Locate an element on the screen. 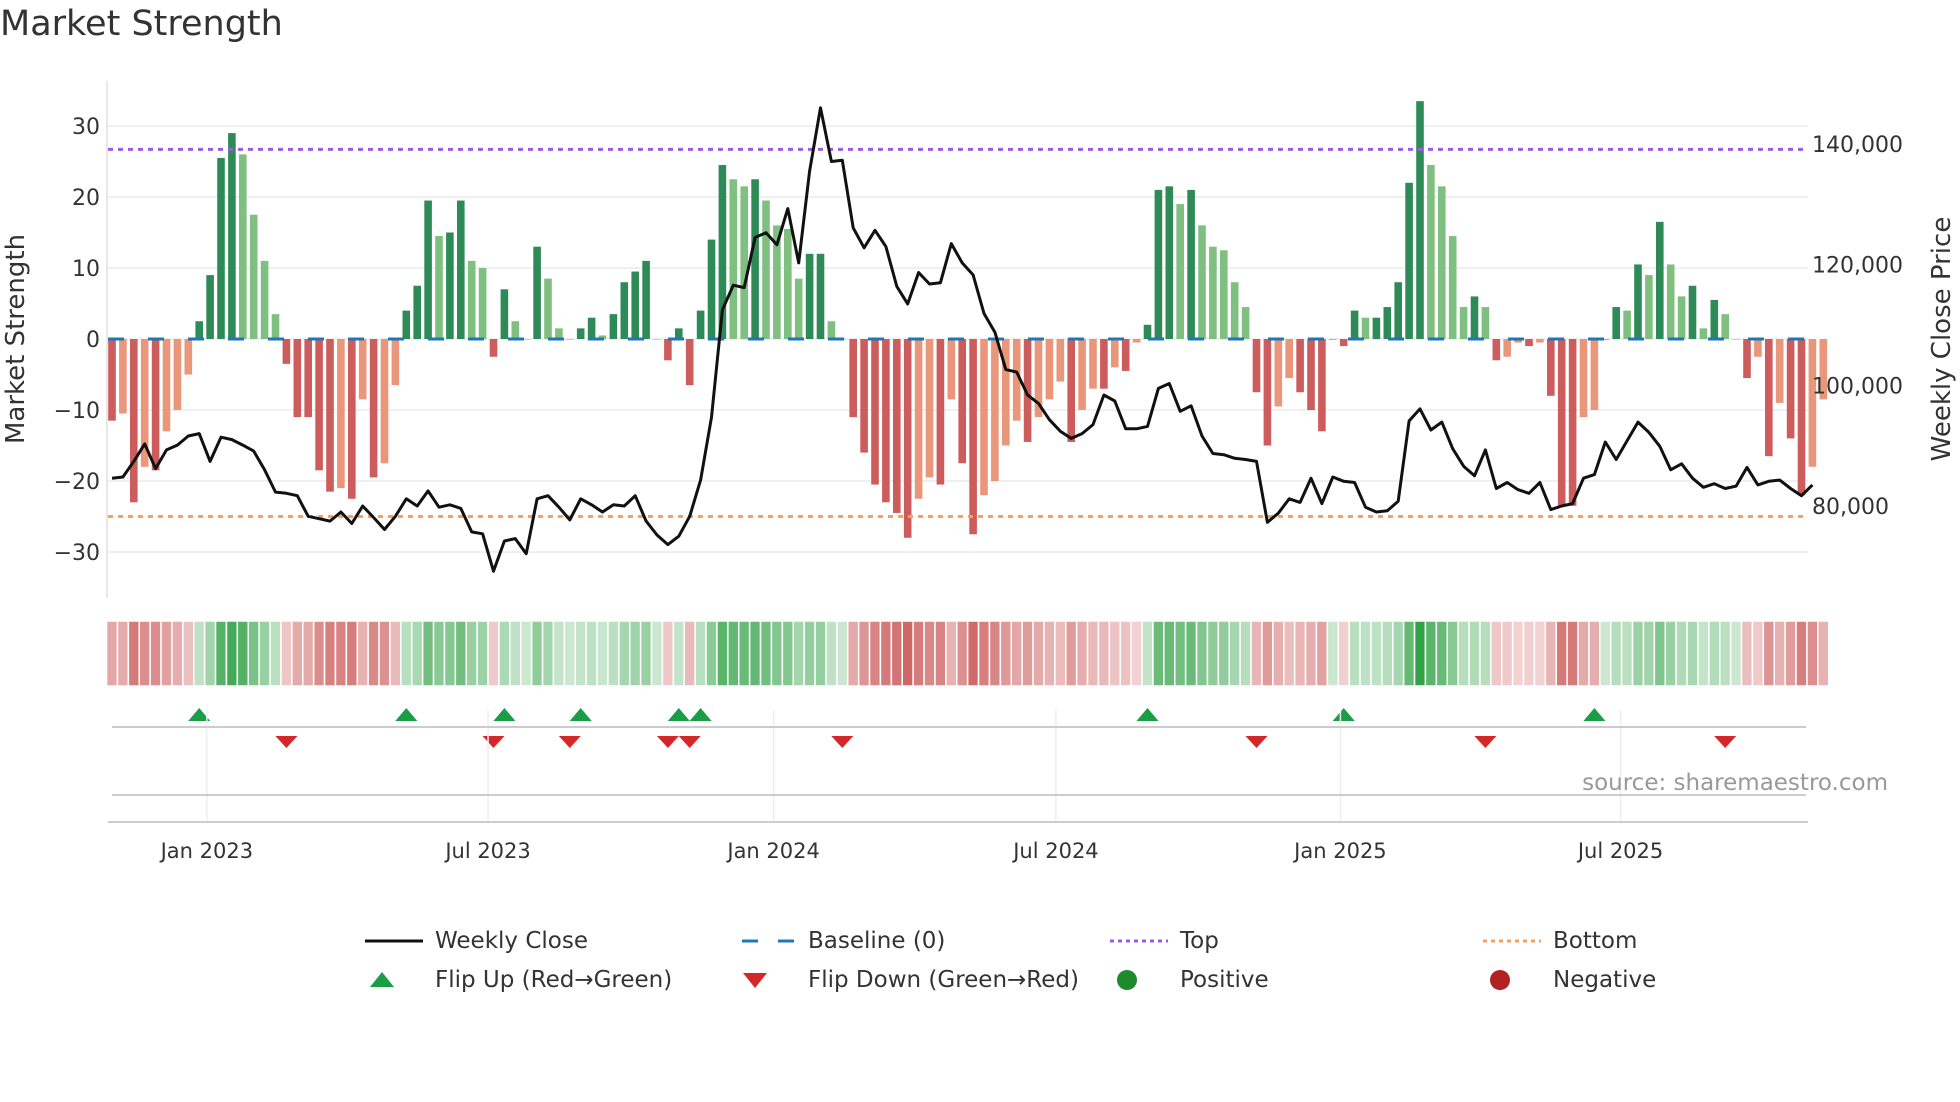 Image resolution: width=1960 pixels, height=1102 pixels. y2-tick-label: 120,000 is located at coordinates (1857, 266).